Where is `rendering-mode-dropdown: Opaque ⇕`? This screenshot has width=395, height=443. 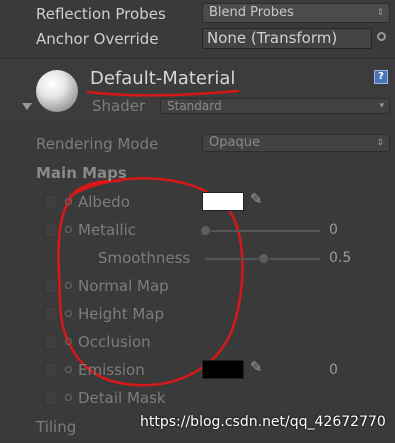 rendering-mode-dropdown: Opaque ⇕ is located at coordinates (296, 143).